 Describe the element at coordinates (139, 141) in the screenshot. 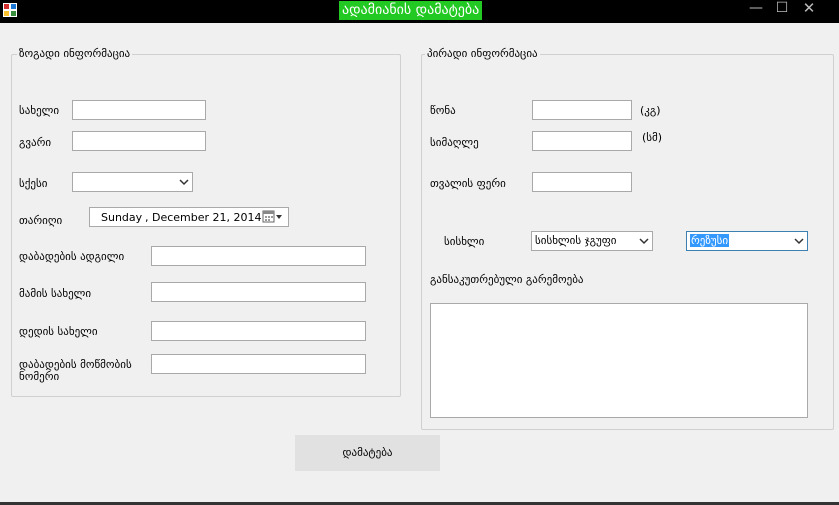

I see `last-name-input` at that location.